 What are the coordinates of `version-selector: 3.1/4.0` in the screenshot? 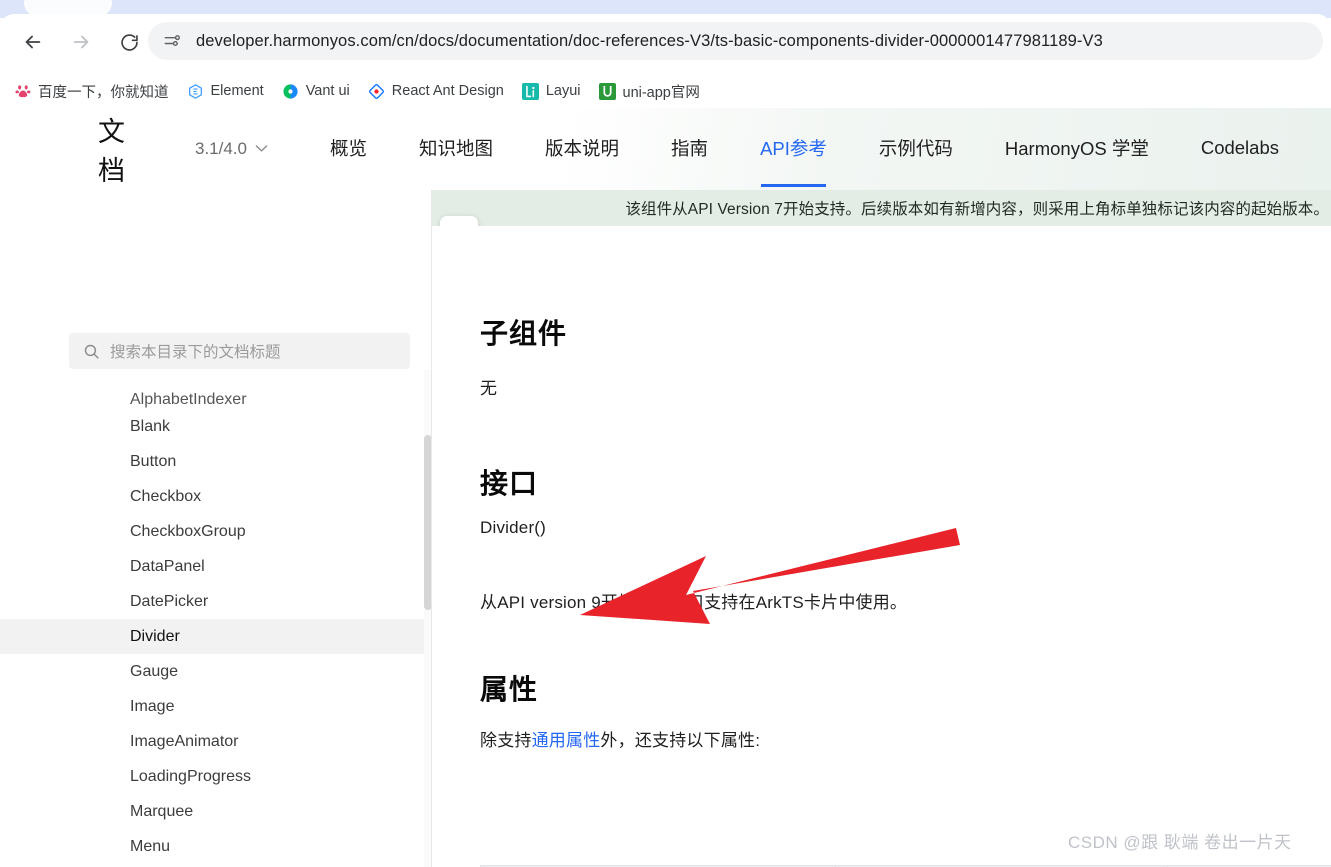 It's located at (231, 149).